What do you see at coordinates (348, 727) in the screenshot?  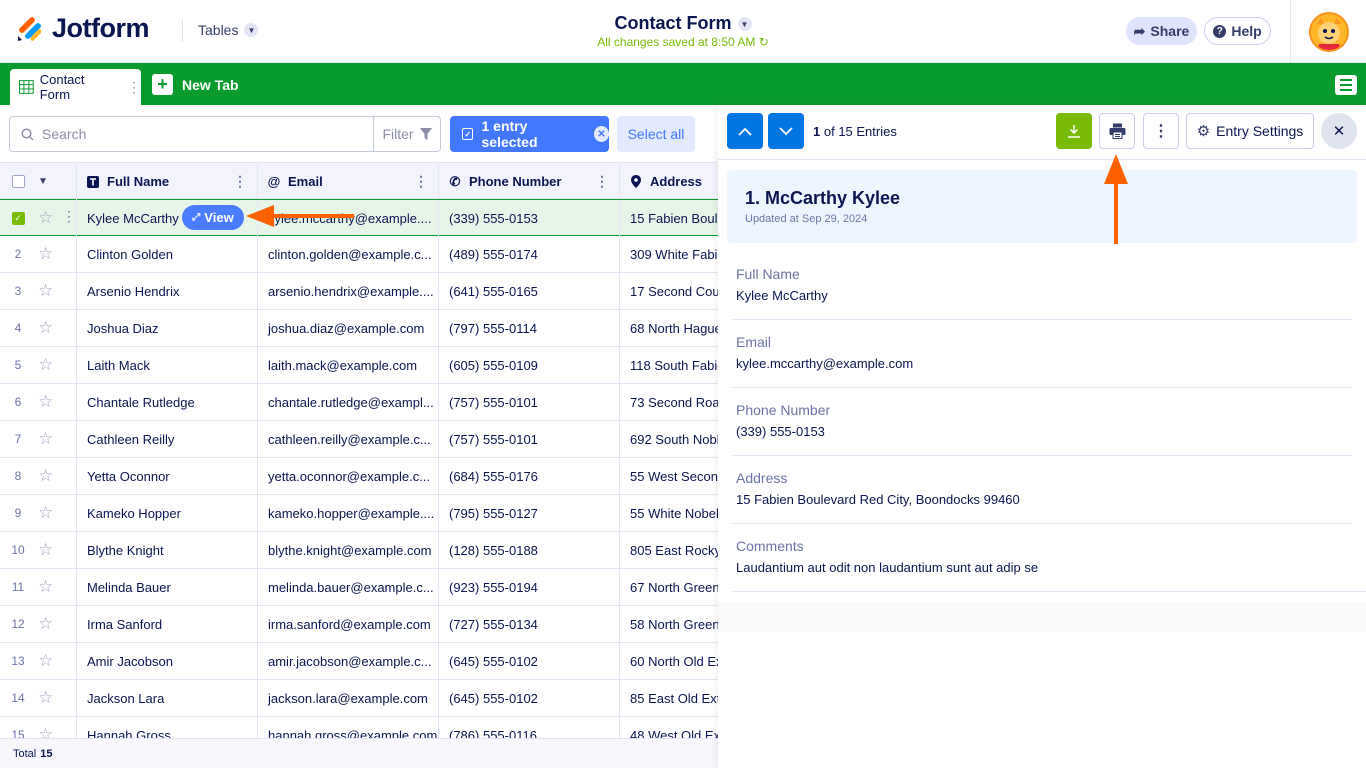 I see `cell-email: hannah.gross@example.com` at bounding box center [348, 727].